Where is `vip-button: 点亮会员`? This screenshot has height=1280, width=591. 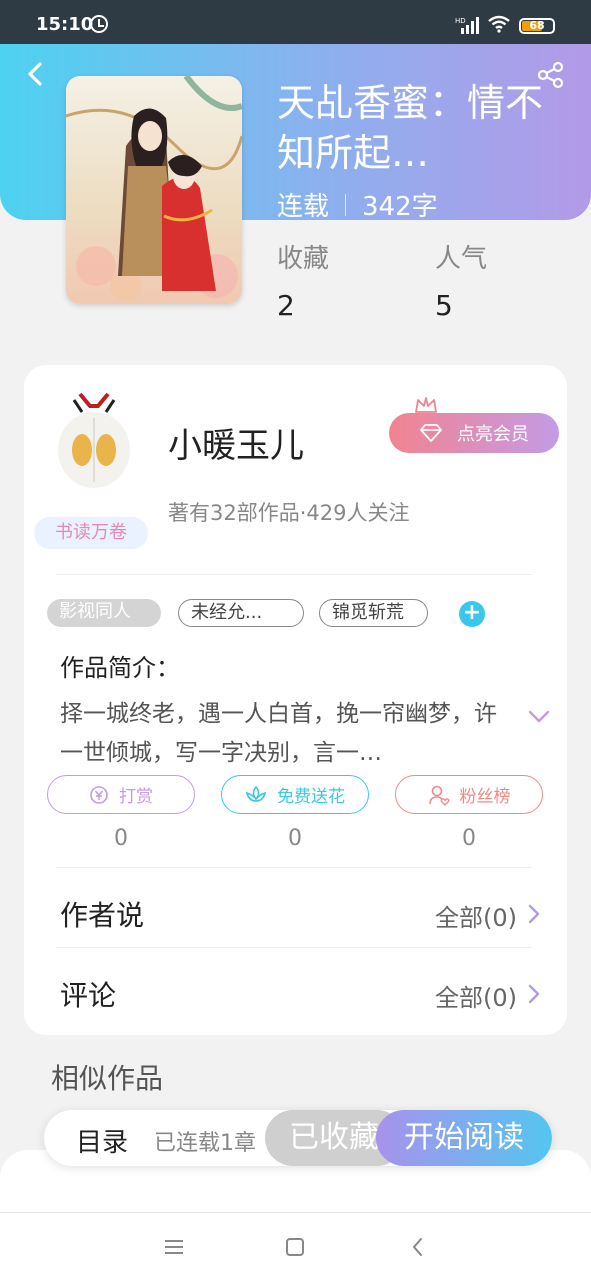 vip-button: 点亮会员 is located at coordinates (474, 433).